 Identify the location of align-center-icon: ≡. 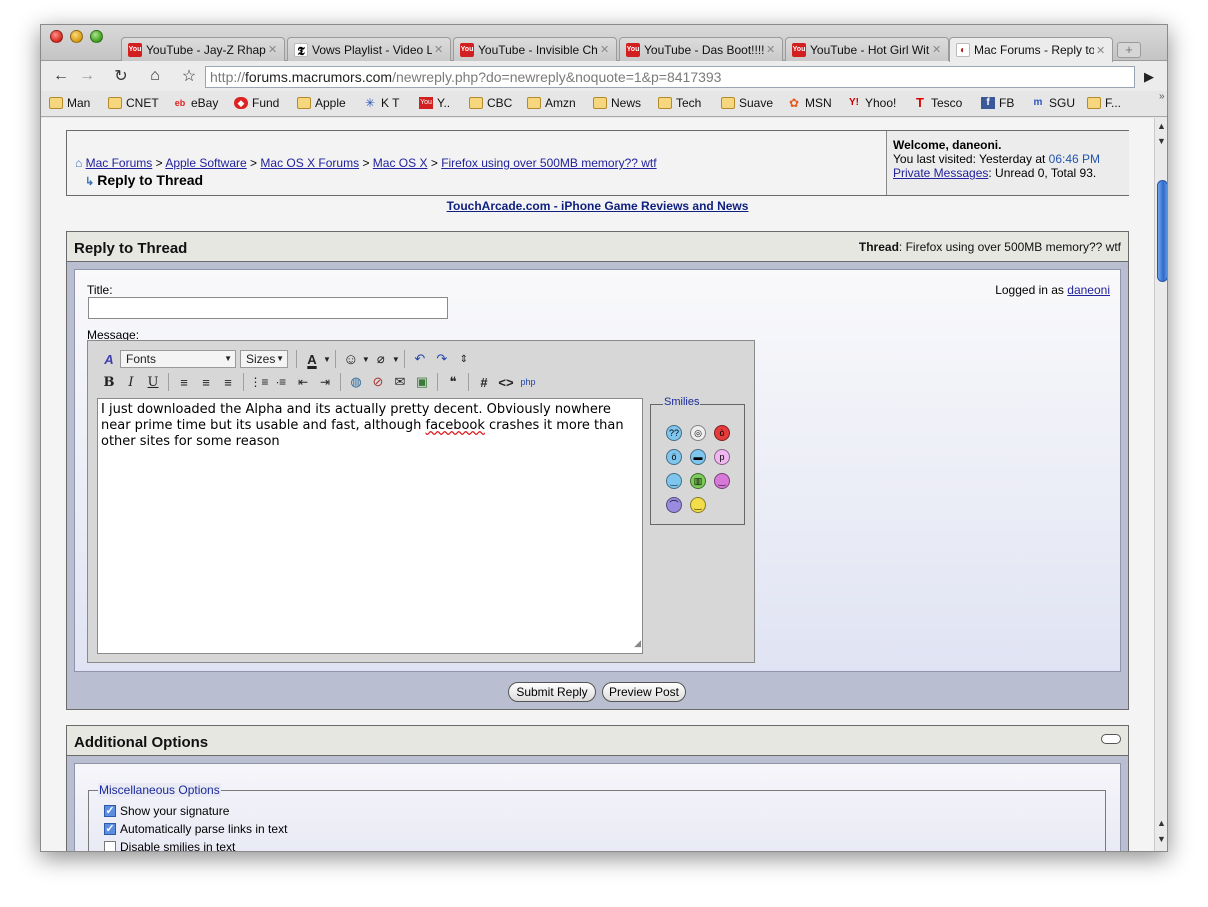
(206, 382).